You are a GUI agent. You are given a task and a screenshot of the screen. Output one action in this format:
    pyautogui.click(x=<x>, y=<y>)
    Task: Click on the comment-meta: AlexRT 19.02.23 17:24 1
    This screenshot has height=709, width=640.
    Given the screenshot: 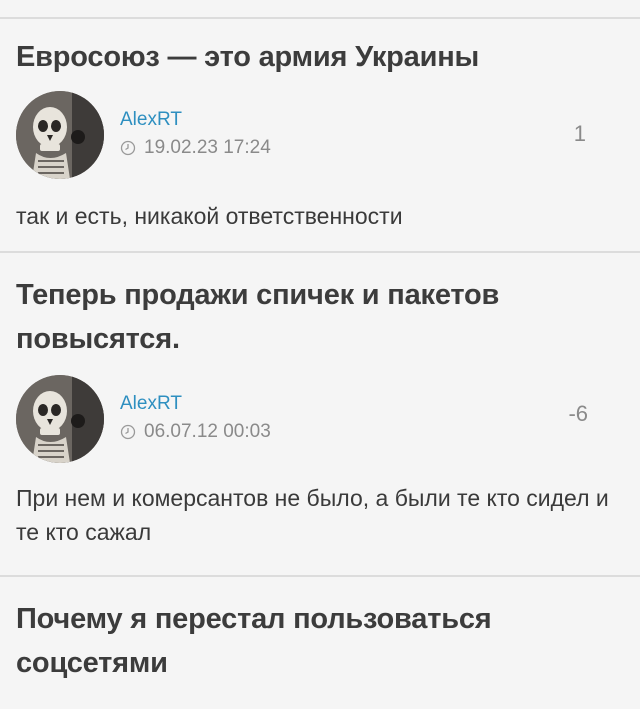 What is the action you would take?
    pyautogui.click(x=320, y=136)
    